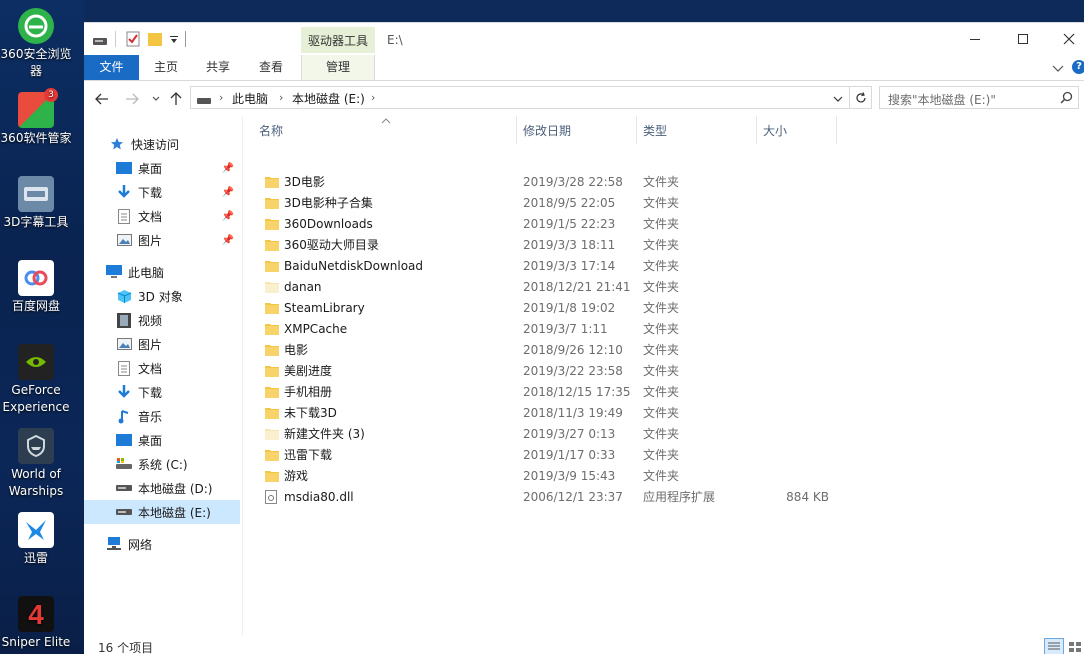  I want to click on tab-view: 查看, so click(271, 67).